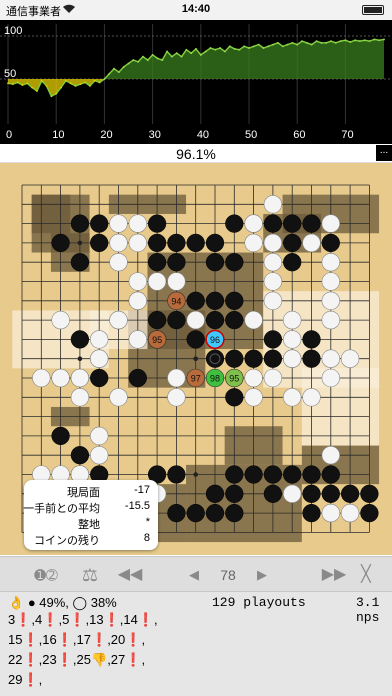  I want to click on scale-icon: ⚖, so click(90, 575).